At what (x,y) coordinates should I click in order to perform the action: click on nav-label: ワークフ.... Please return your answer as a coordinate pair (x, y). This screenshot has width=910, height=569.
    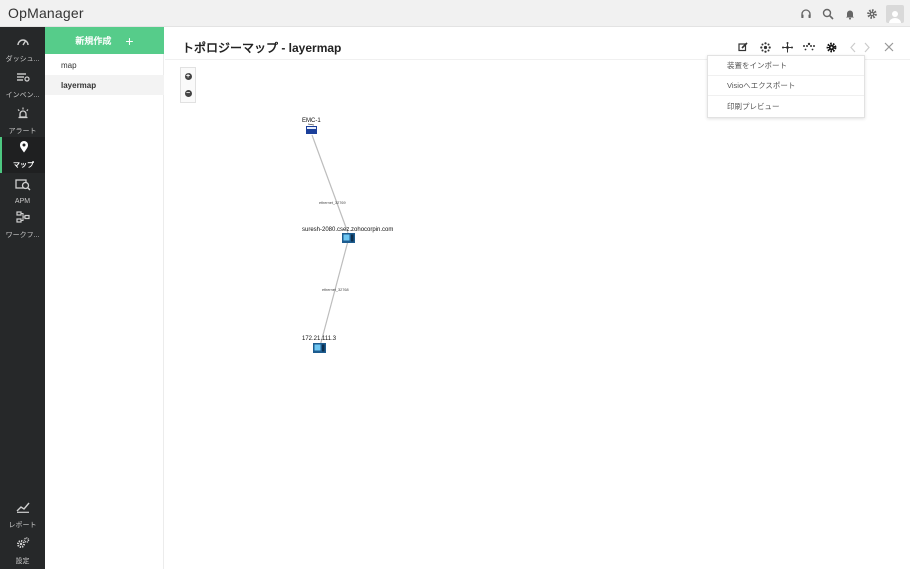
    Looking at the image, I should click on (22, 235).